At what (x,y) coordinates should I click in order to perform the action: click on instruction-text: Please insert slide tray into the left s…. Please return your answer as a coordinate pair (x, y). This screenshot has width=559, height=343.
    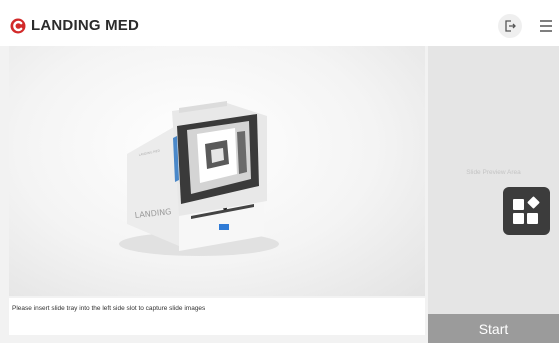
    Looking at the image, I should click on (109, 308).